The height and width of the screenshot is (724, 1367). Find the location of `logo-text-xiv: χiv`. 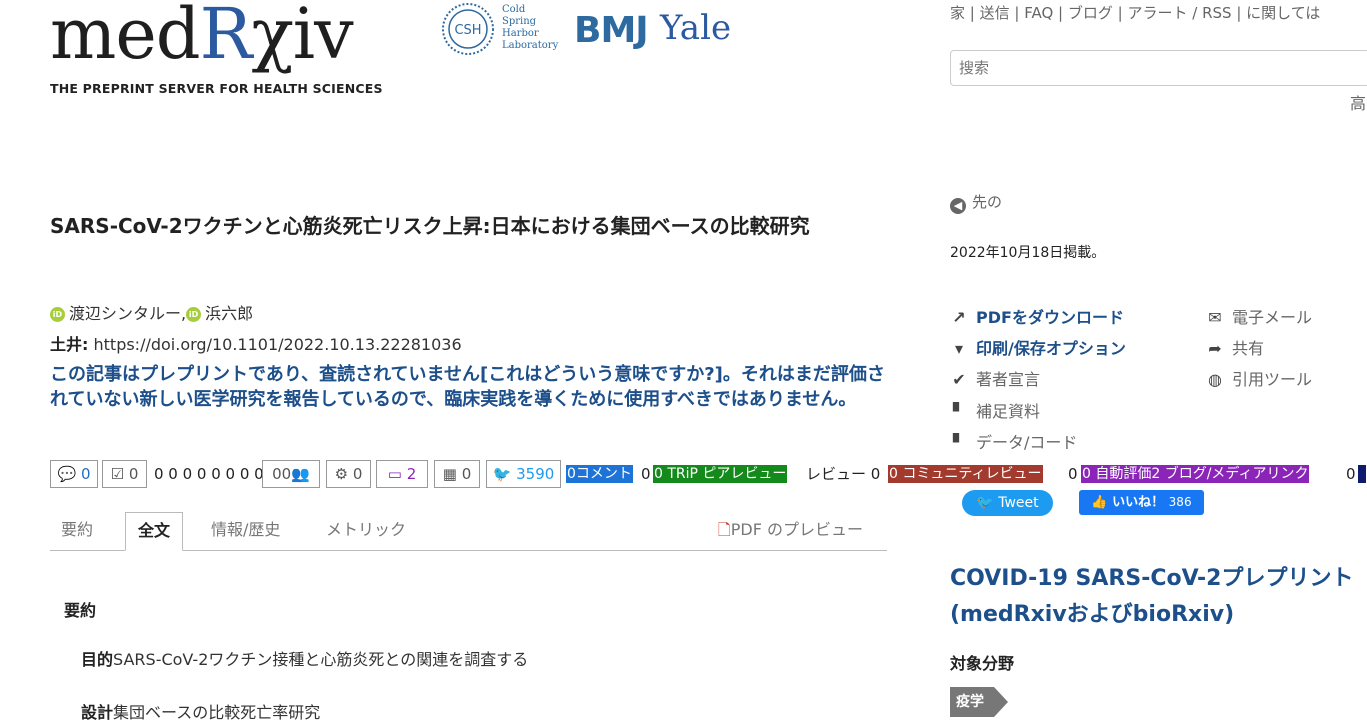

logo-text-xiv: χiv is located at coordinates (302, 37).